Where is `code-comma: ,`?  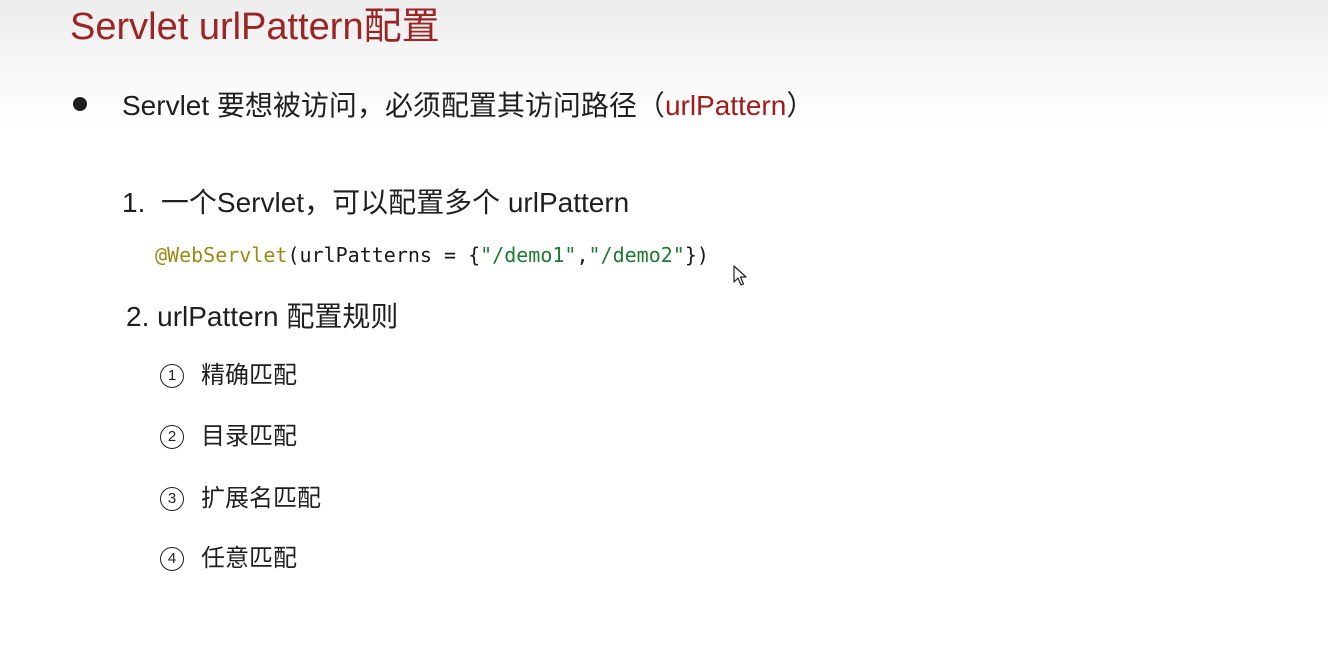
code-comma: , is located at coordinates (582, 255).